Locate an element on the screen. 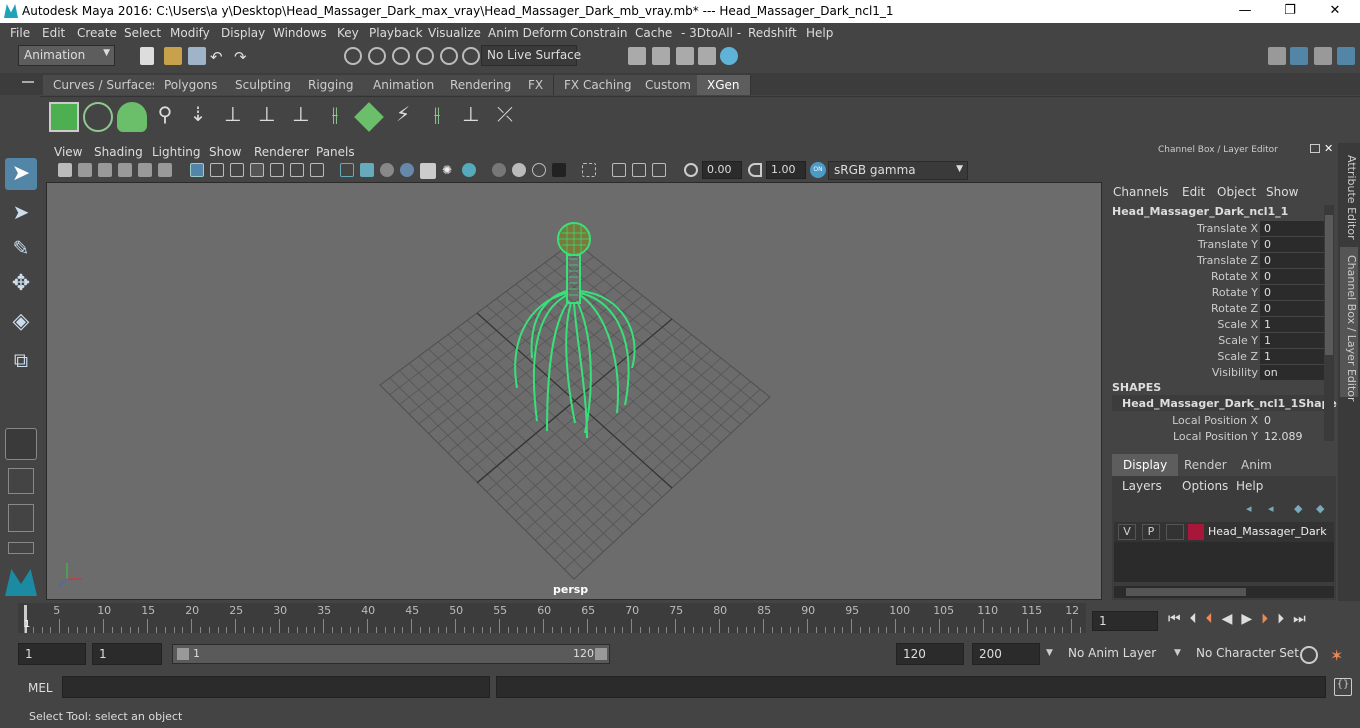 The height and width of the screenshot is (728, 1360). screen-space-ao-icon is located at coordinates (469, 170).